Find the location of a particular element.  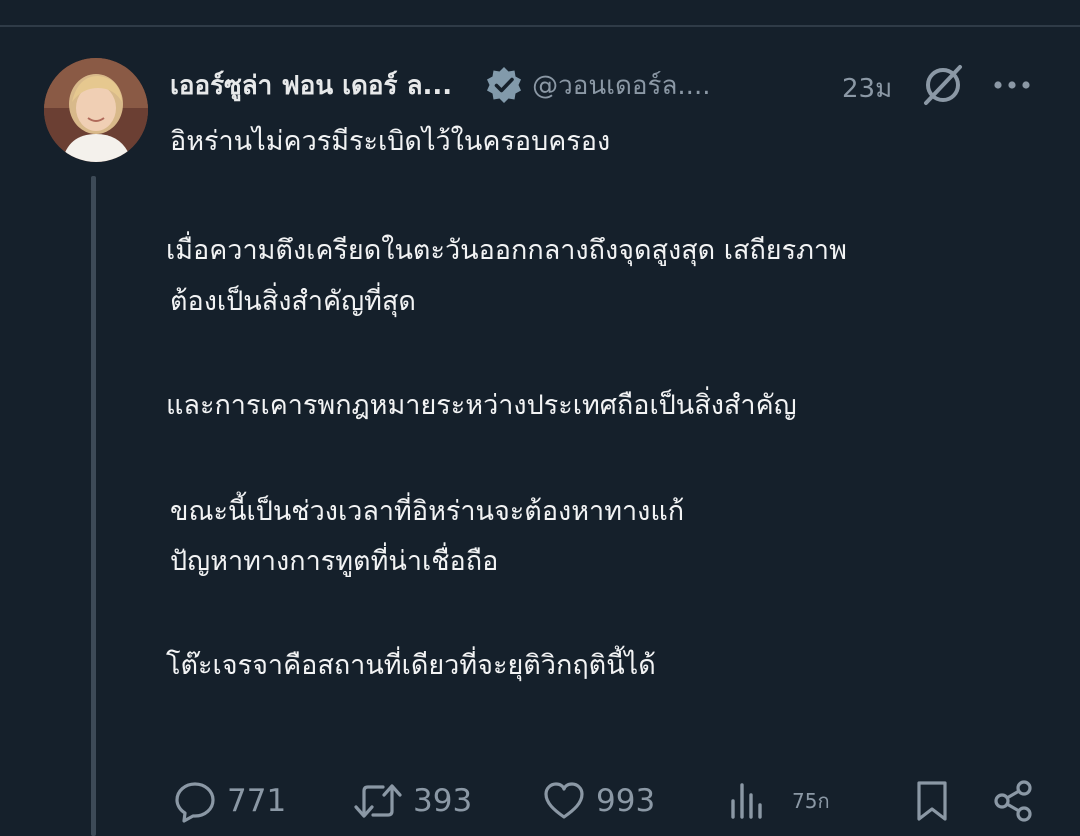

reply-bubble-icon is located at coordinates (195, 801).